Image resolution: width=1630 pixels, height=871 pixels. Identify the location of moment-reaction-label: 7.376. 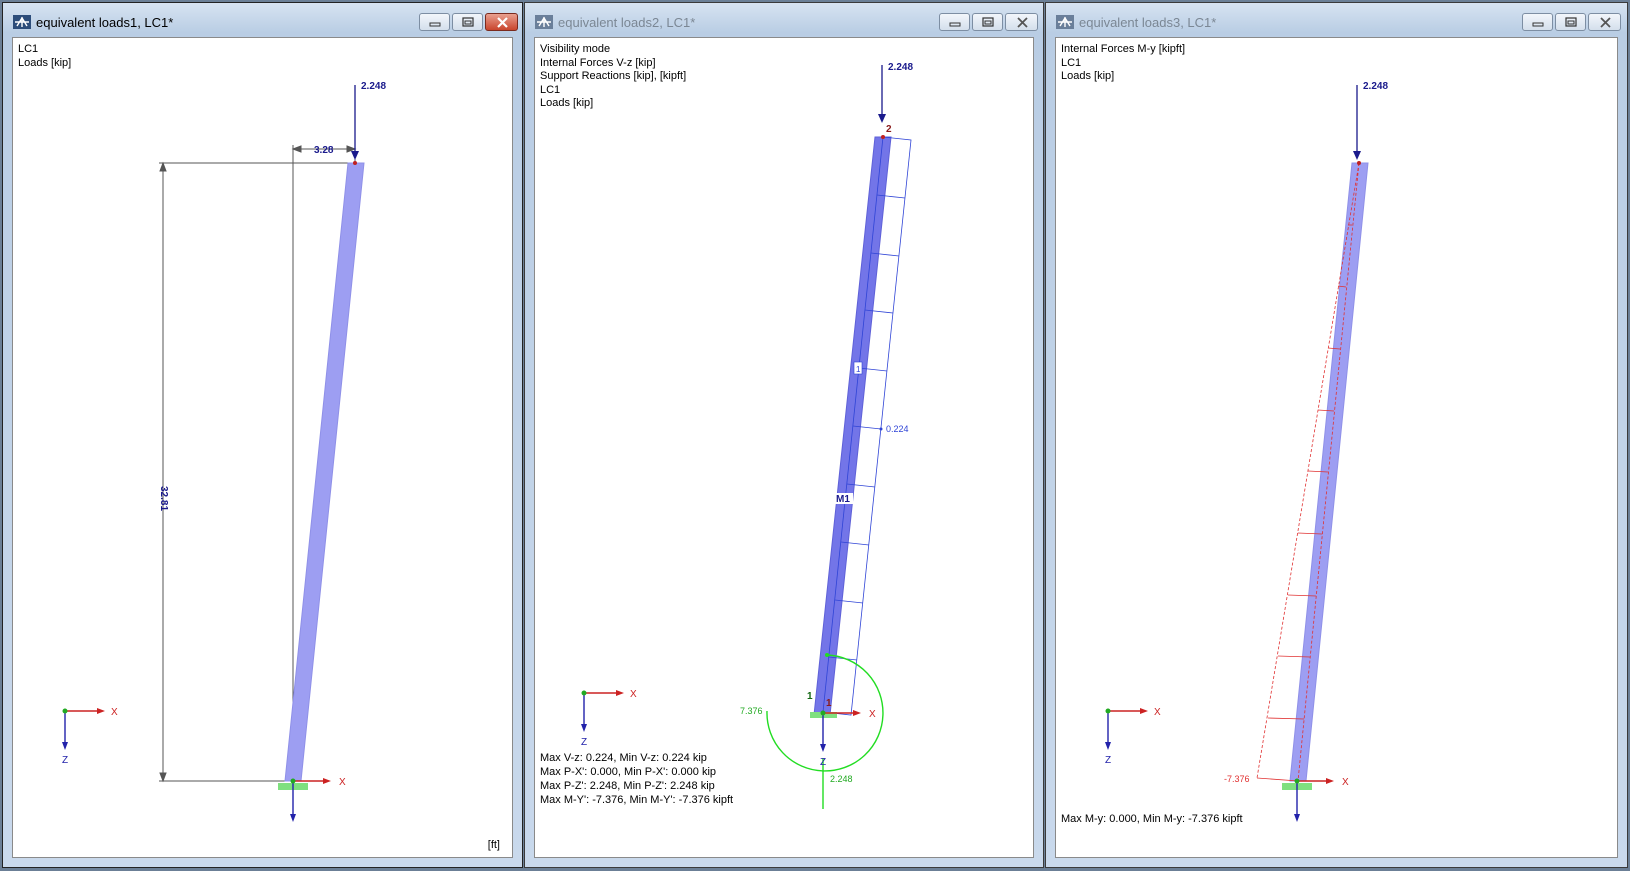
(751, 711).